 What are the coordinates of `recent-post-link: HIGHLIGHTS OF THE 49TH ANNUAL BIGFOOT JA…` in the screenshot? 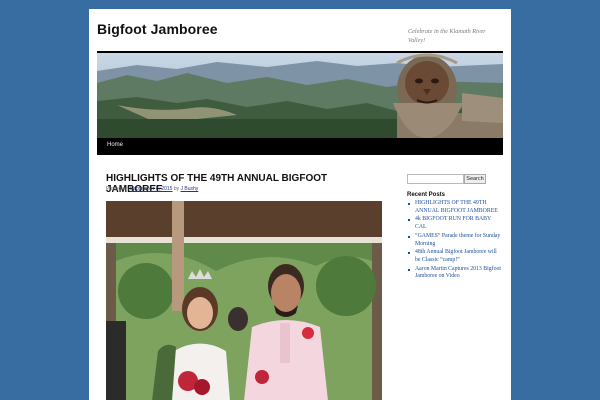 It's located at (454, 207).